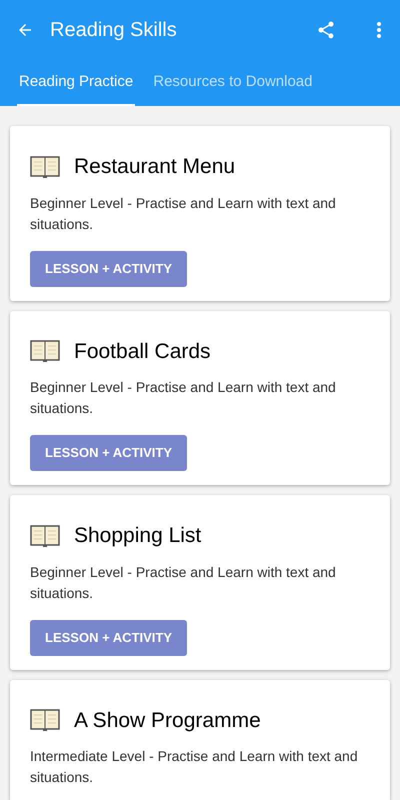  Describe the element at coordinates (232, 83) in the screenshot. I see `tab: Resources to Download` at that location.